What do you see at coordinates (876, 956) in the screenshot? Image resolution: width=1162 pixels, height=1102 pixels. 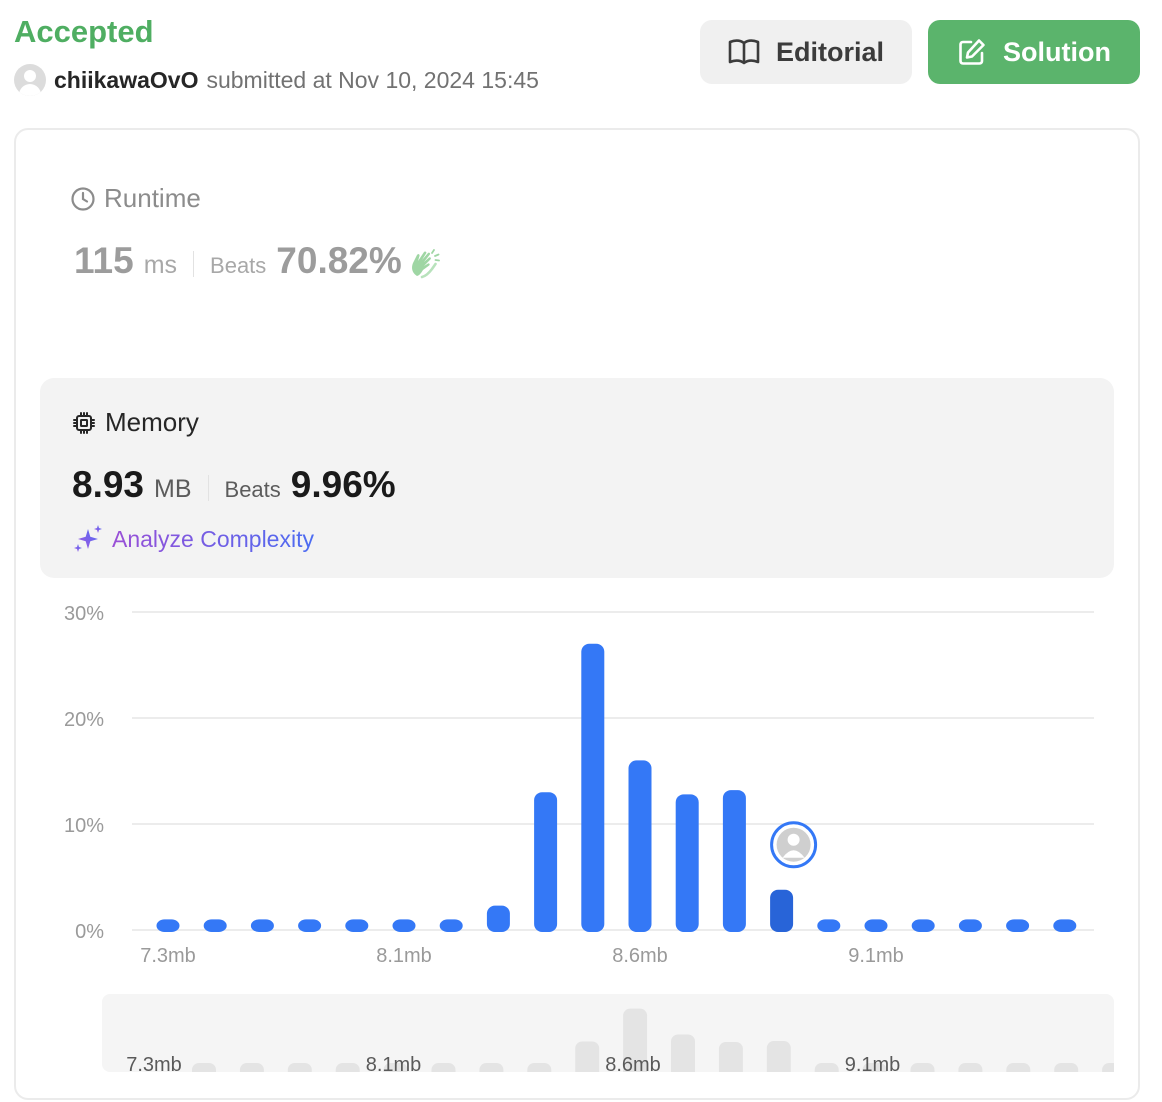 I see `x-tick-label: 9.1mb` at bounding box center [876, 956].